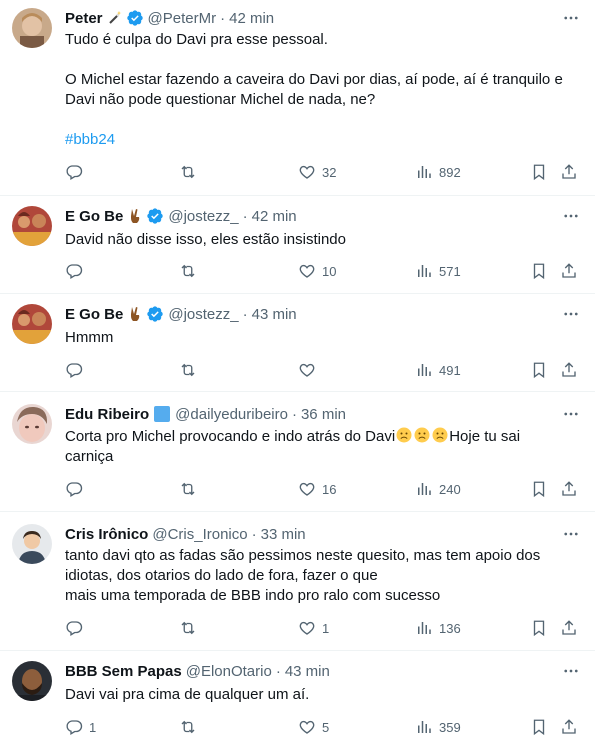 The image size is (595, 749). Describe the element at coordinates (182, 18) in the screenshot. I see `author-handle: @PeterMr` at that location.